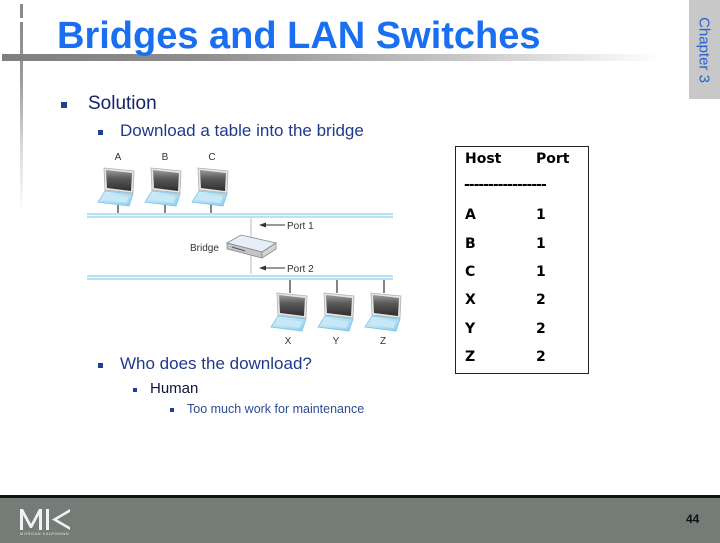 The width and height of the screenshot is (720, 543). What do you see at coordinates (211, 157) in the screenshot?
I see `host-label-c: C` at bounding box center [211, 157].